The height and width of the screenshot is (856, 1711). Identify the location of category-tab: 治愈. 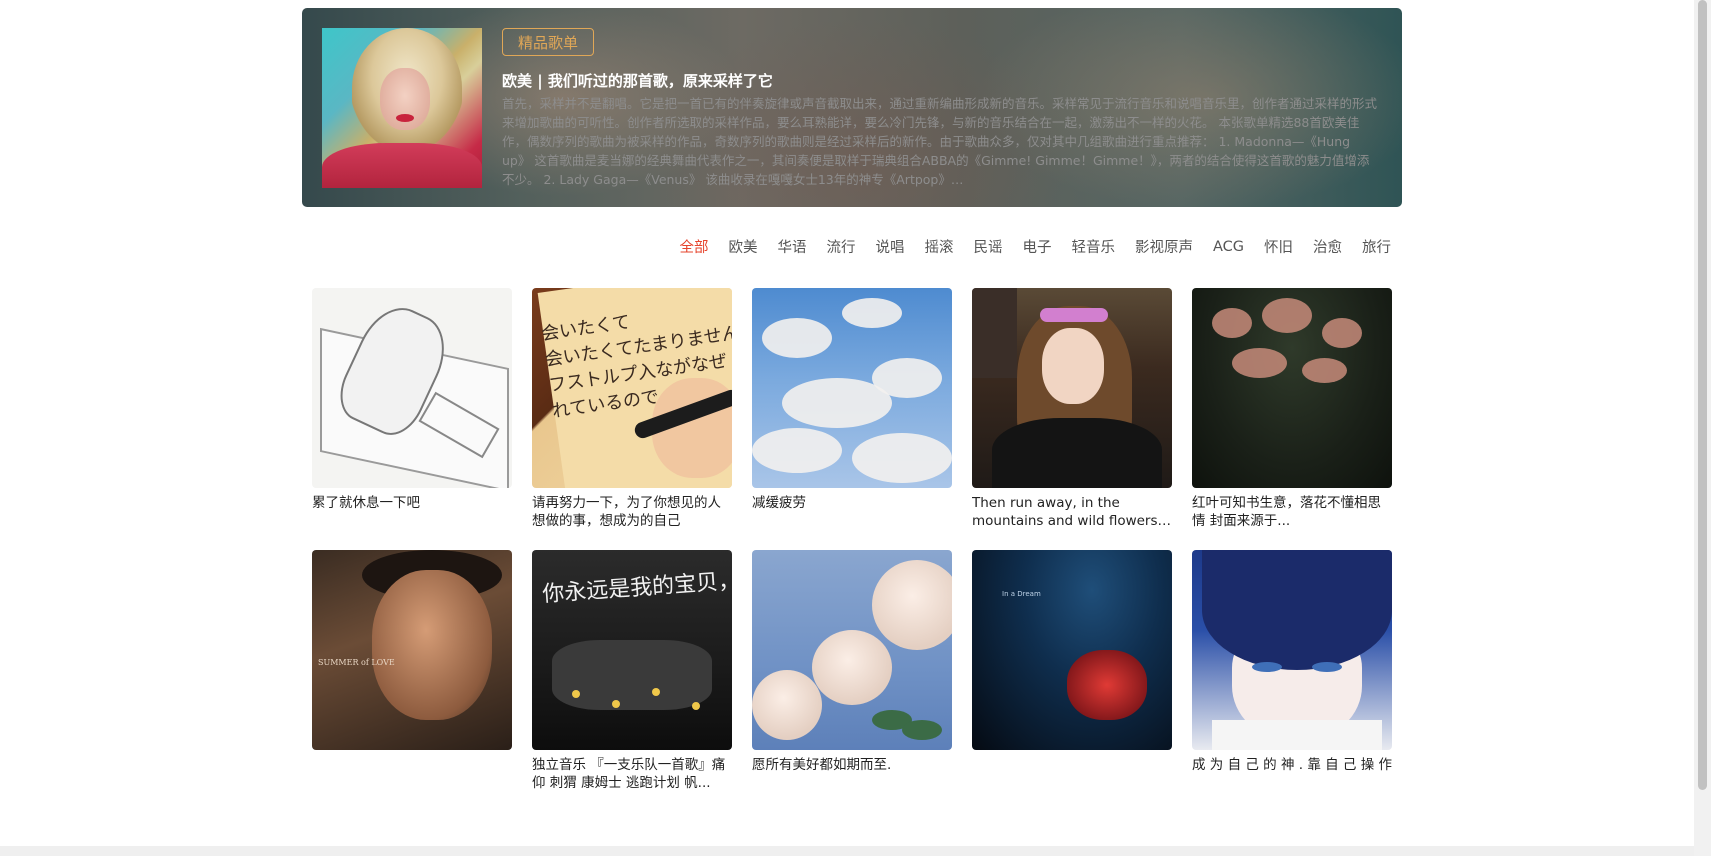
(1327, 246).